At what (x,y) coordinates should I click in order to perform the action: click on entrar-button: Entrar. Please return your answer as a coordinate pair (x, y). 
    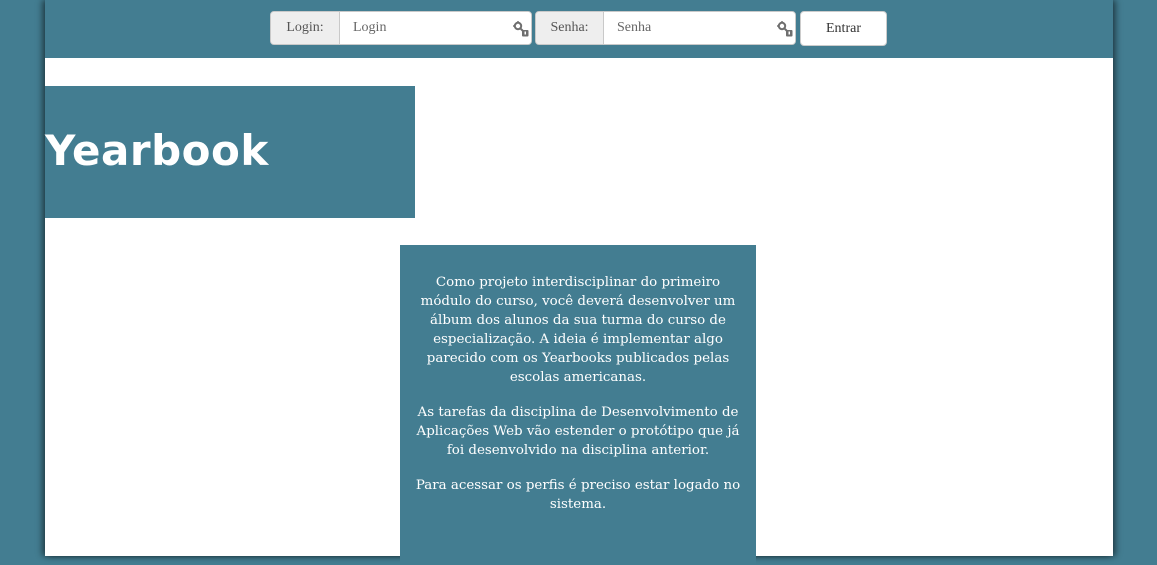
    Looking at the image, I should click on (843, 28).